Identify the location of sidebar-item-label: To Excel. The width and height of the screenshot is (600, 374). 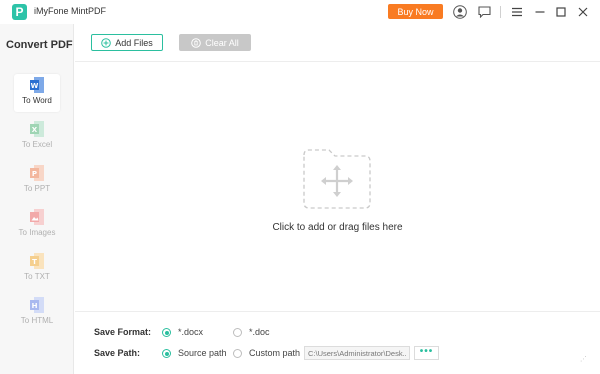
(37, 144).